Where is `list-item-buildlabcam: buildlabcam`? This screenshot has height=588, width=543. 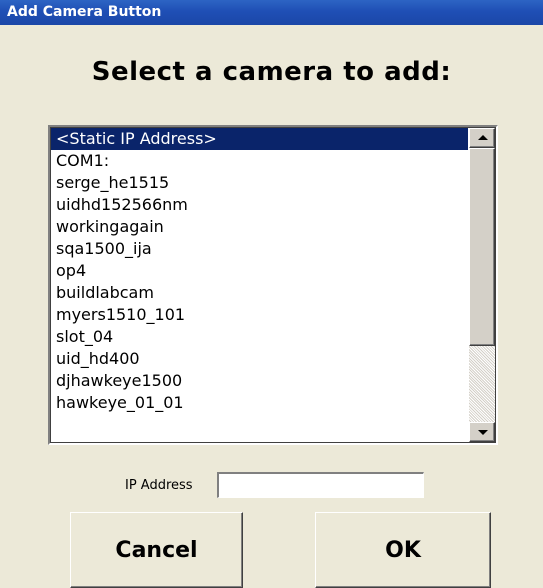 list-item-buildlabcam: buildlabcam is located at coordinates (259, 293).